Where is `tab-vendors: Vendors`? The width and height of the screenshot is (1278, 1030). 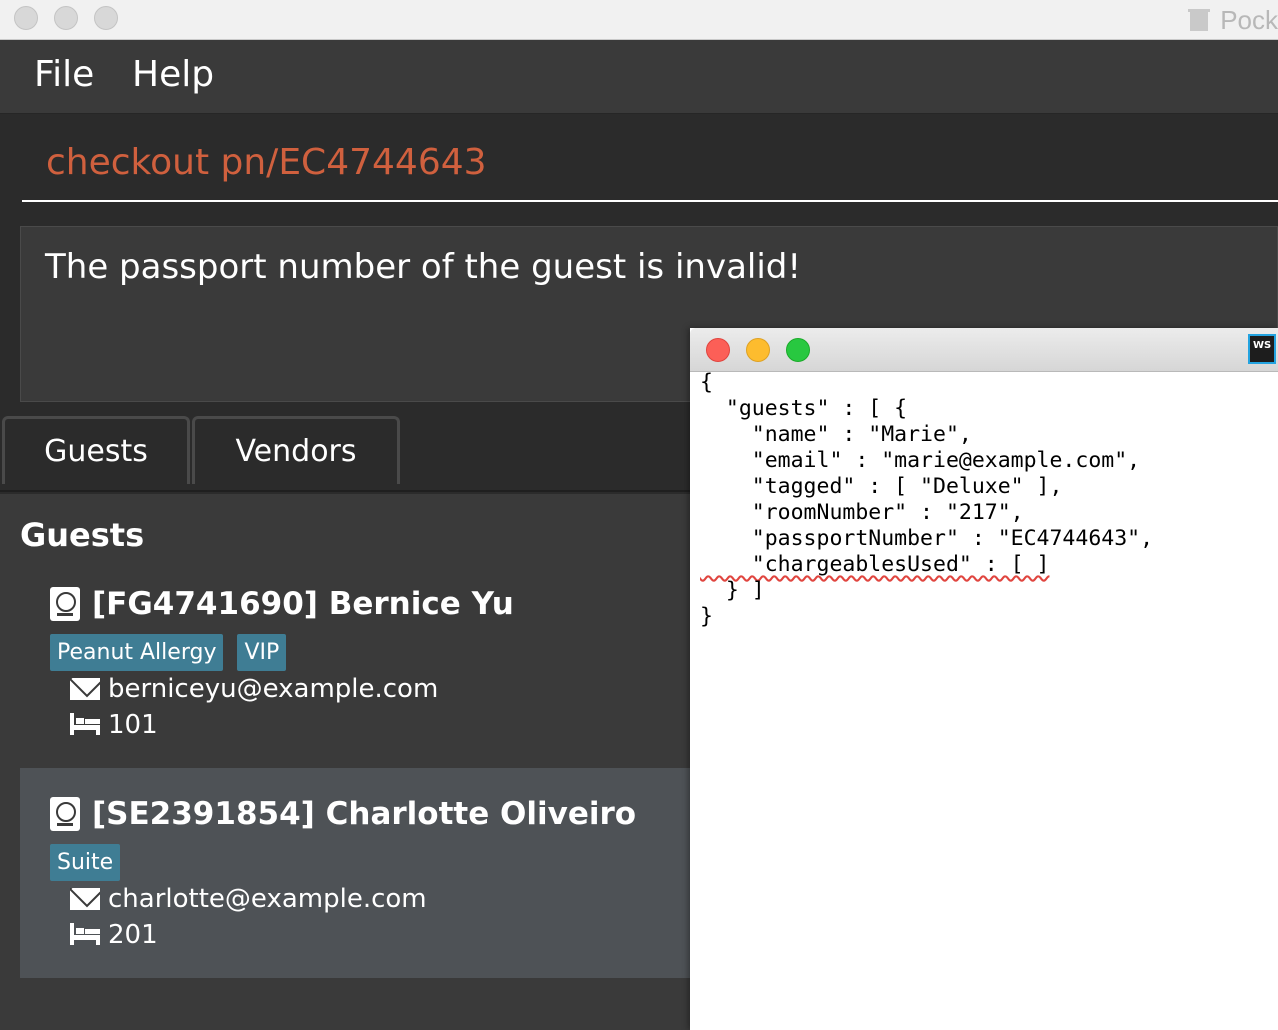
tab-vendors: Vendors is located at coordinates (296, 450).